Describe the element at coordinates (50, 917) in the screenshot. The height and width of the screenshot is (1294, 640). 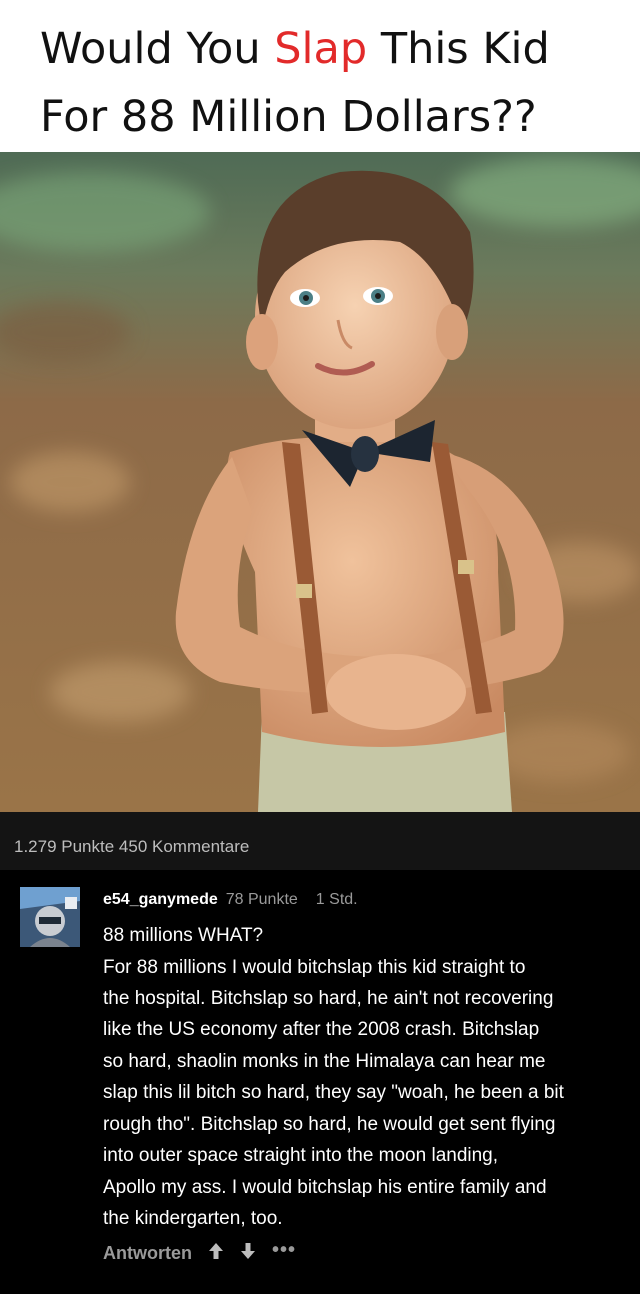
I see `avatar` at that location.